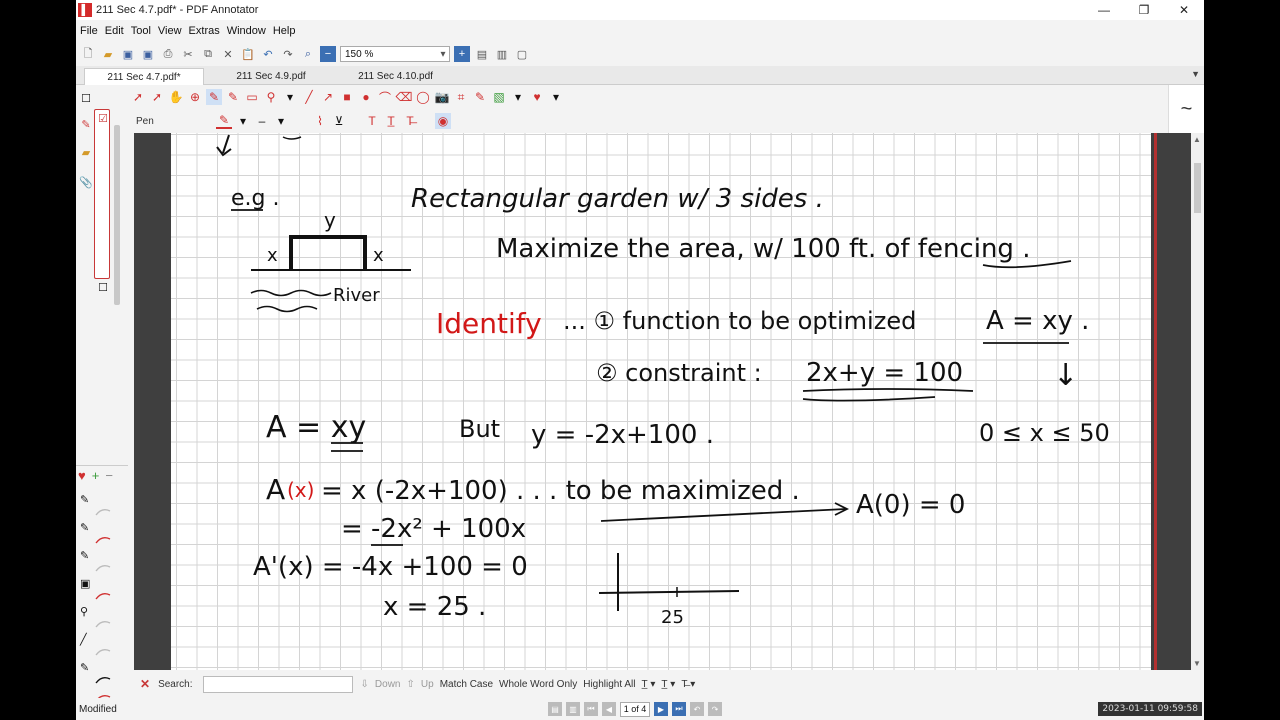  Describe the element at coordinates (89, 31) in the screenshot. I see `menu-file: File` at that location.